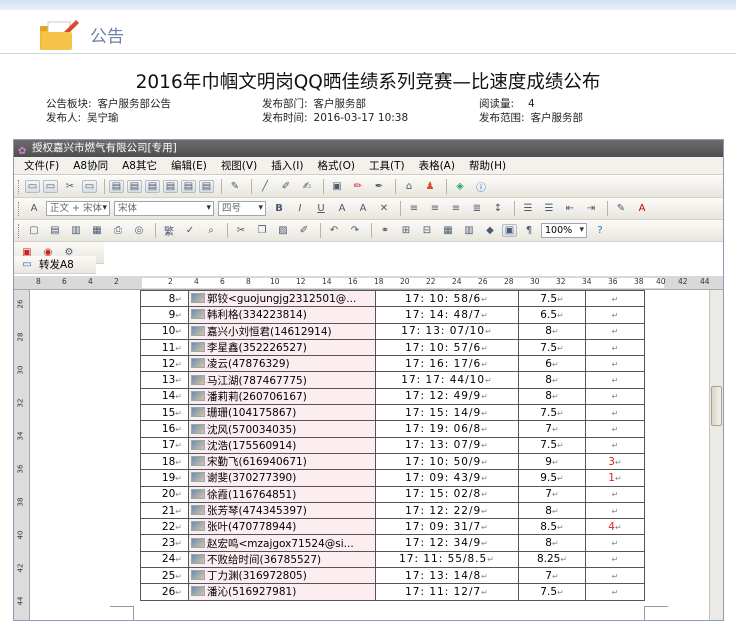  What do you see at coordinates (97, 231) in the screenshot?
I see `permission-icon: ▦` at bounding box center [97, 231].